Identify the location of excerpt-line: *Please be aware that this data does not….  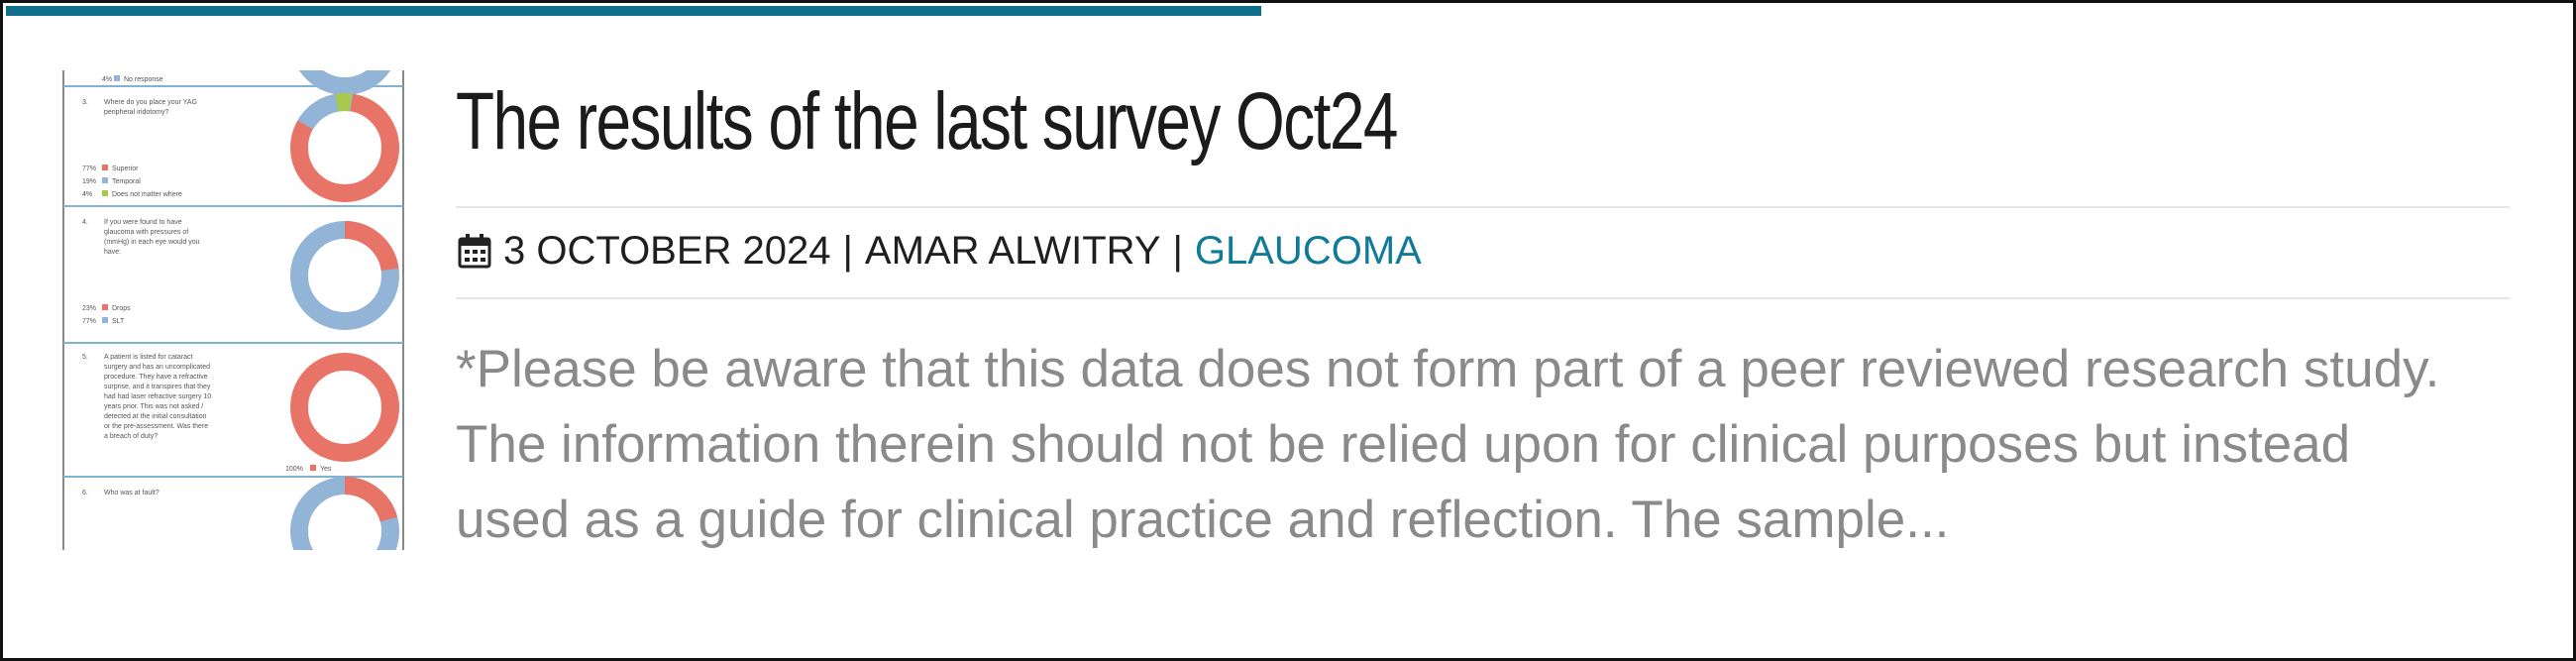
(1448, 369).